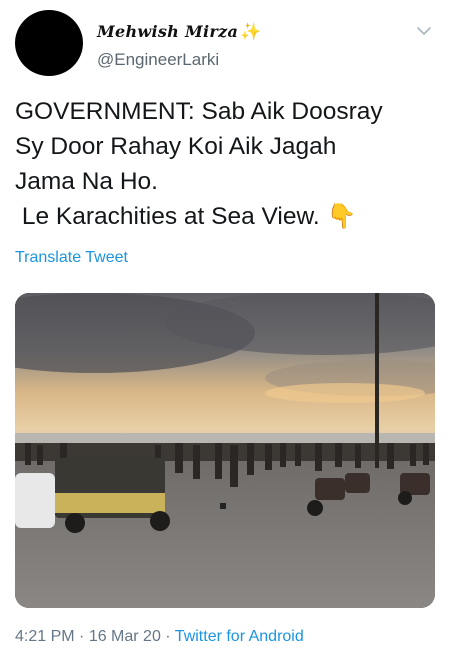 The height and width of the screenshot is (660, 450). I want to click on avatar, so click(49, 43).